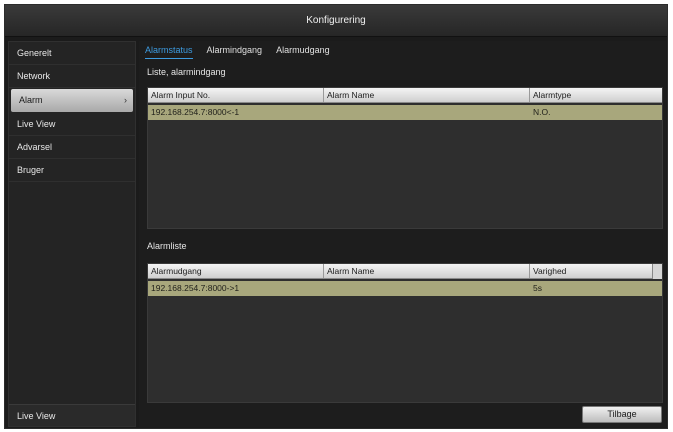 The height and width of the screenshot is (432, 673). I want to click on sidebar-item-label: Live View, so click(36, 124).